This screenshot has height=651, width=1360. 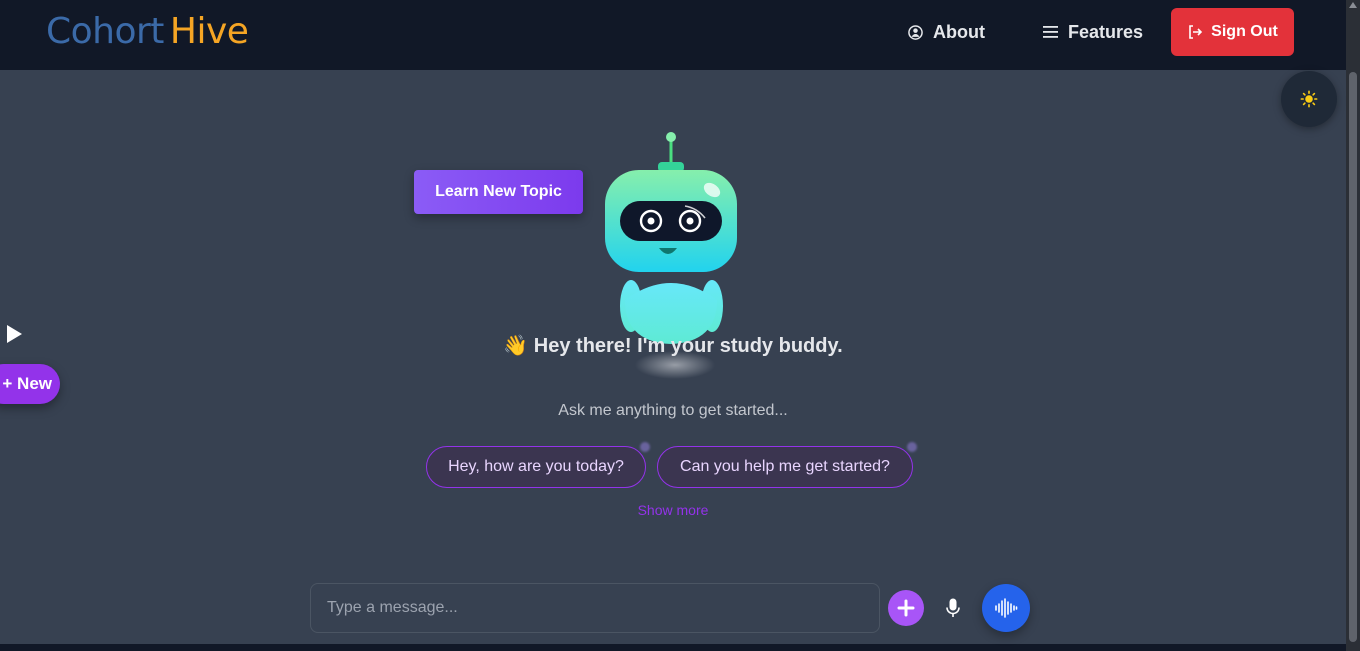 I want to click on greeting-text: Hey there! I'm your study buddy., so click(x=688, y=346).